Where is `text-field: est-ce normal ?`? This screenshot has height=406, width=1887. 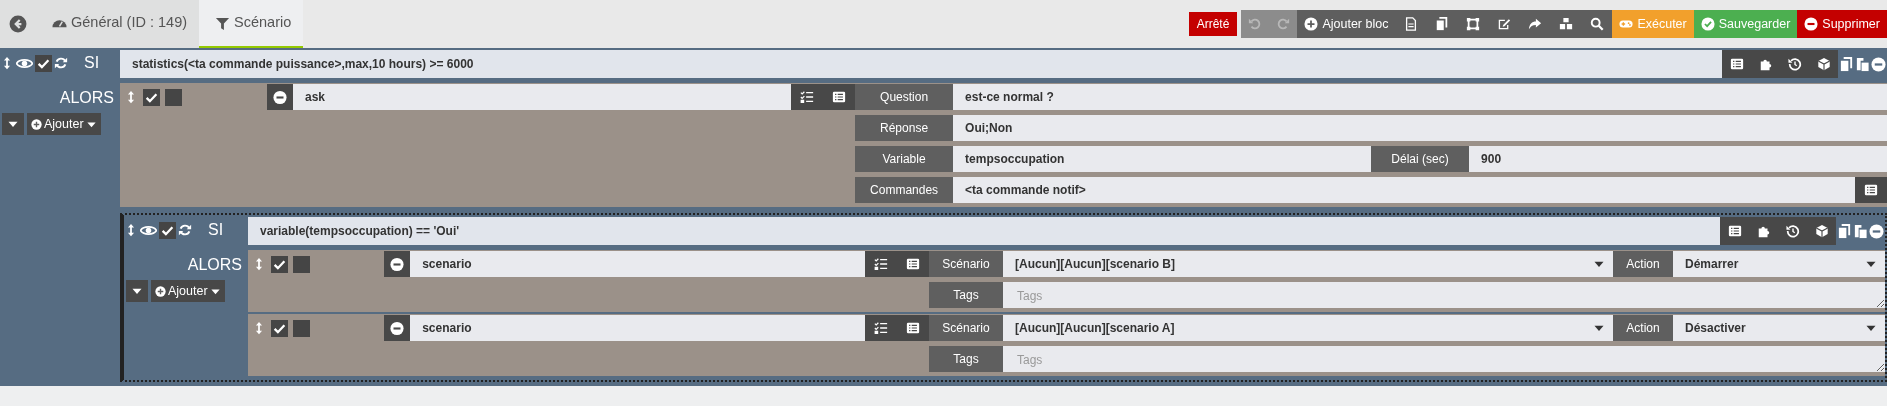
text-field: est-ce normal ? is located at coordinates (1420, 97).